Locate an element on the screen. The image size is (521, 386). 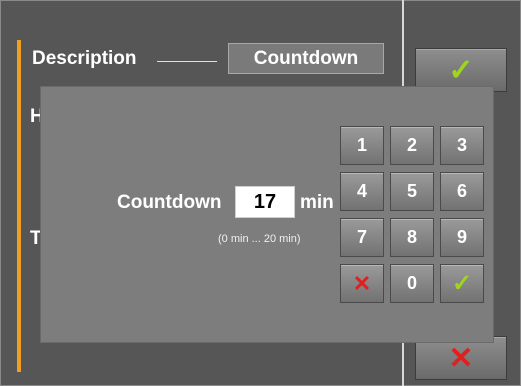
keypad-key-5: 5 is located at coordinates (412, 191).